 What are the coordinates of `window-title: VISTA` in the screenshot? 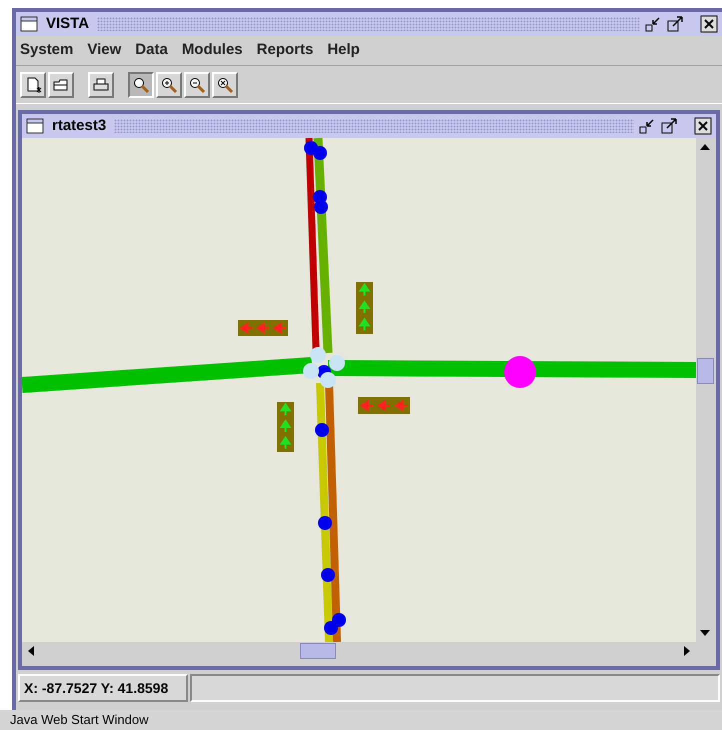 It's located at (67, 24).